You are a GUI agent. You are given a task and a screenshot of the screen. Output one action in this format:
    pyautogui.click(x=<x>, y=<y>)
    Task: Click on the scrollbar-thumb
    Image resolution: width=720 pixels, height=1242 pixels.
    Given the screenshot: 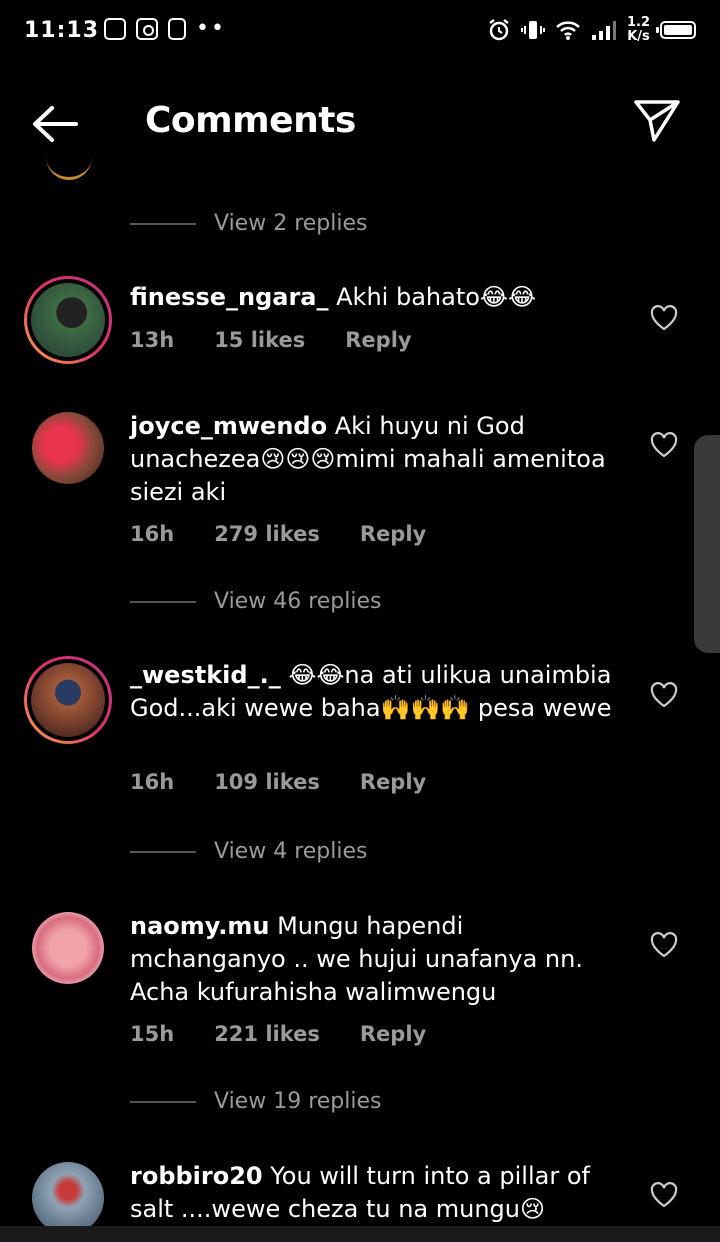 What is the action you would take?
    pyautogui.click(x=707, y=544)
    